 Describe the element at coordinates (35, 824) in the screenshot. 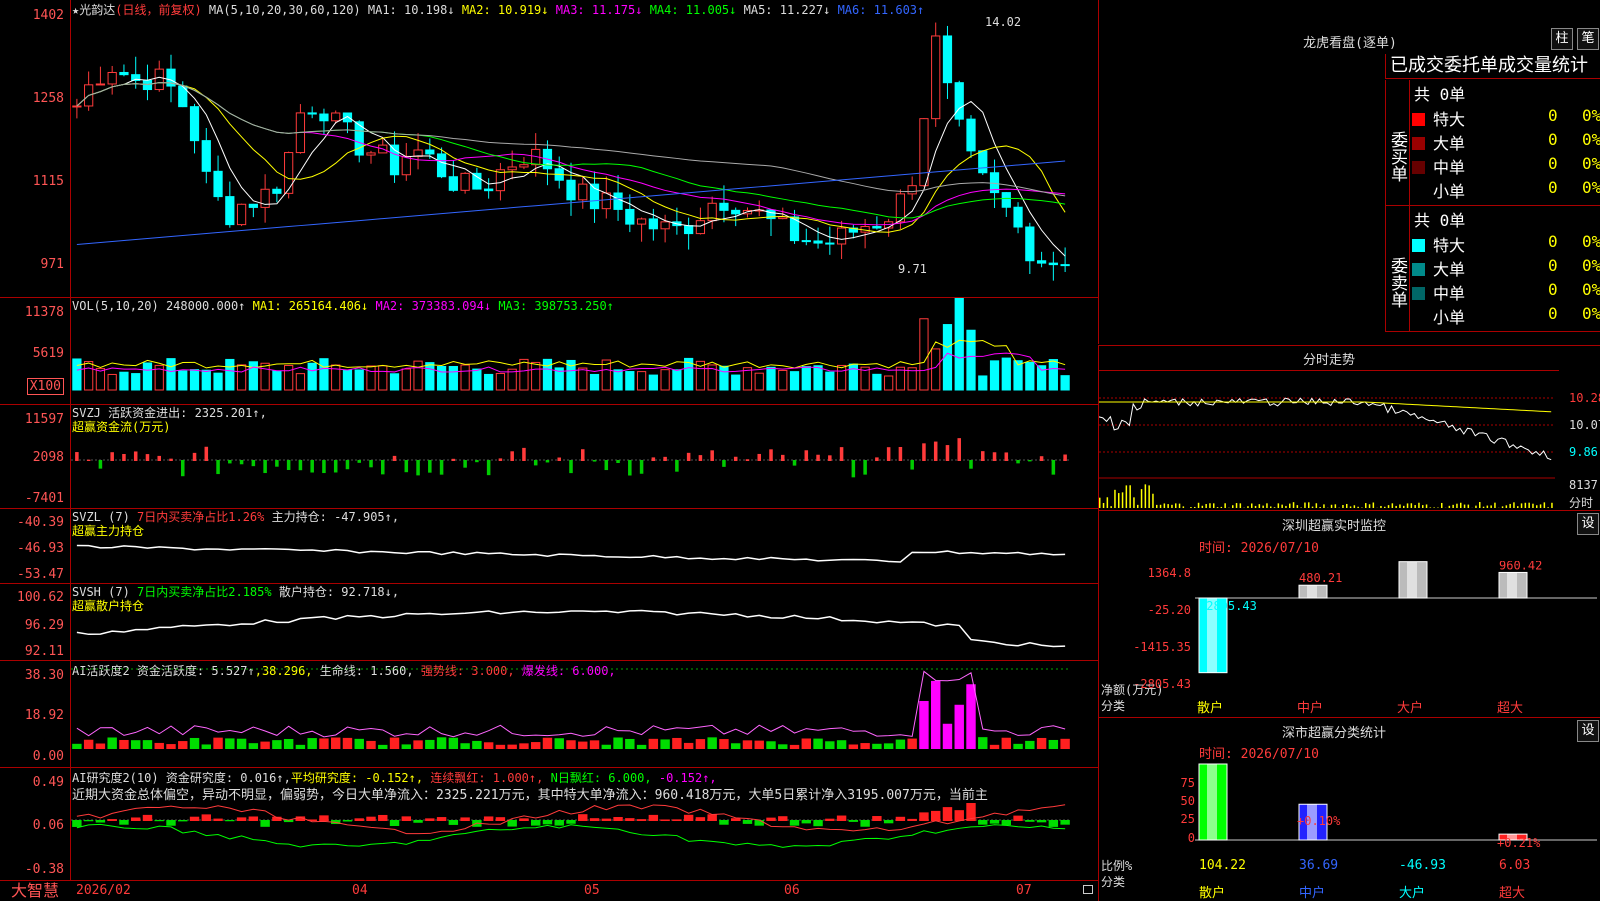

I see `ai-research-axis: 0.49 0.06 -0.38` at that location.